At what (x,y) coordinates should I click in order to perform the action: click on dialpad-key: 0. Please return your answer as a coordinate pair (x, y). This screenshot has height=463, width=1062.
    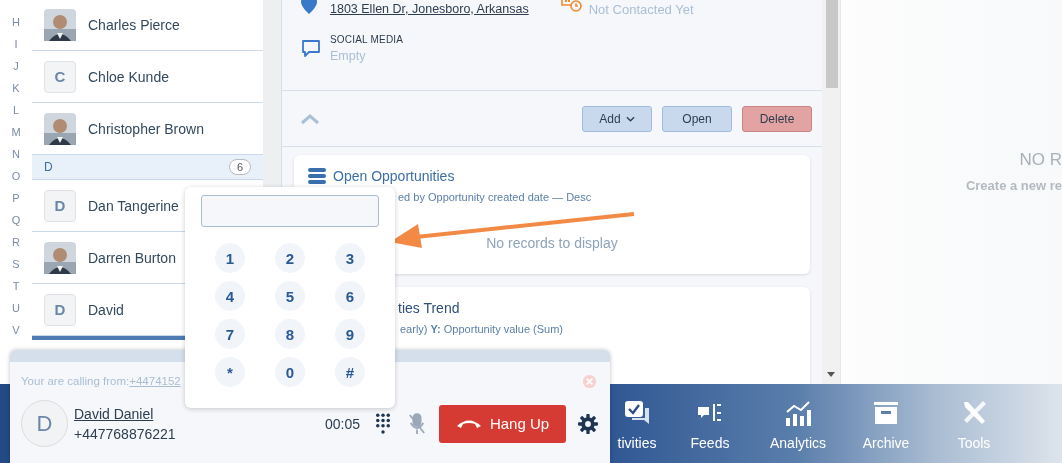
    Looking at the image, I should click on (290, 372).